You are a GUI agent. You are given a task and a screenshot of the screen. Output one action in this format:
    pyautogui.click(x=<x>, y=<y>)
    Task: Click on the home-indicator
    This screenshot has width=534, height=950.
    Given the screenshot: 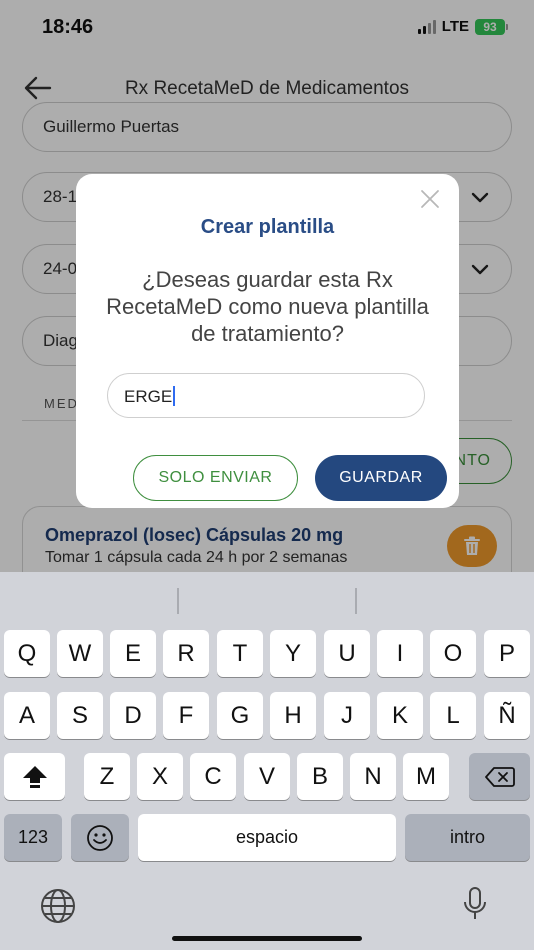 What is the action you would take?
    pyautogui.click(x=267, y=938)
    